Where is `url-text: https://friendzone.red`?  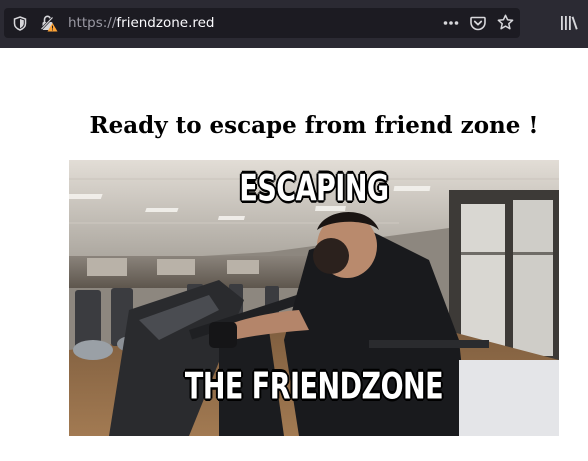
url-text: https://friendzone.red is located at coordinates (141, 23).